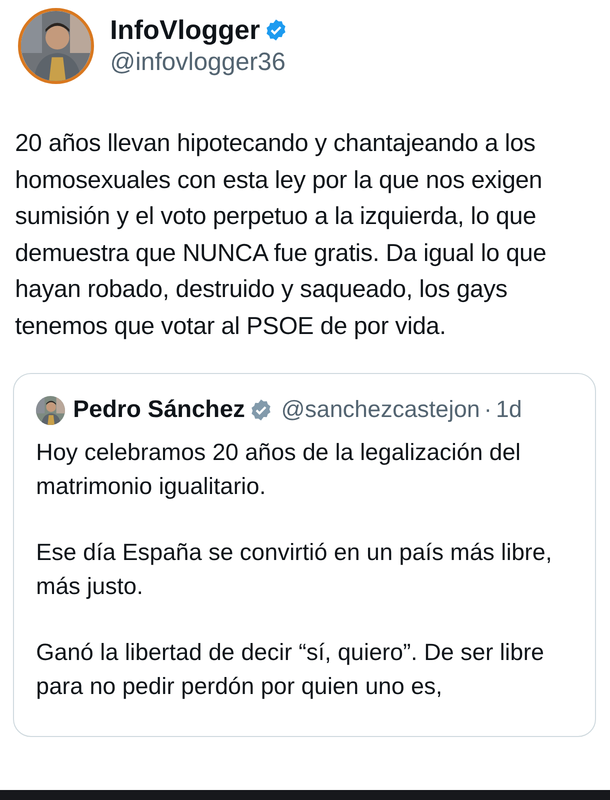 This screenshot has height=800, width=610. What do you see at coordinates (199, 62) in the screenshot?
I see `author-handle: @infovlogger36` at bounding box center [199, 62].